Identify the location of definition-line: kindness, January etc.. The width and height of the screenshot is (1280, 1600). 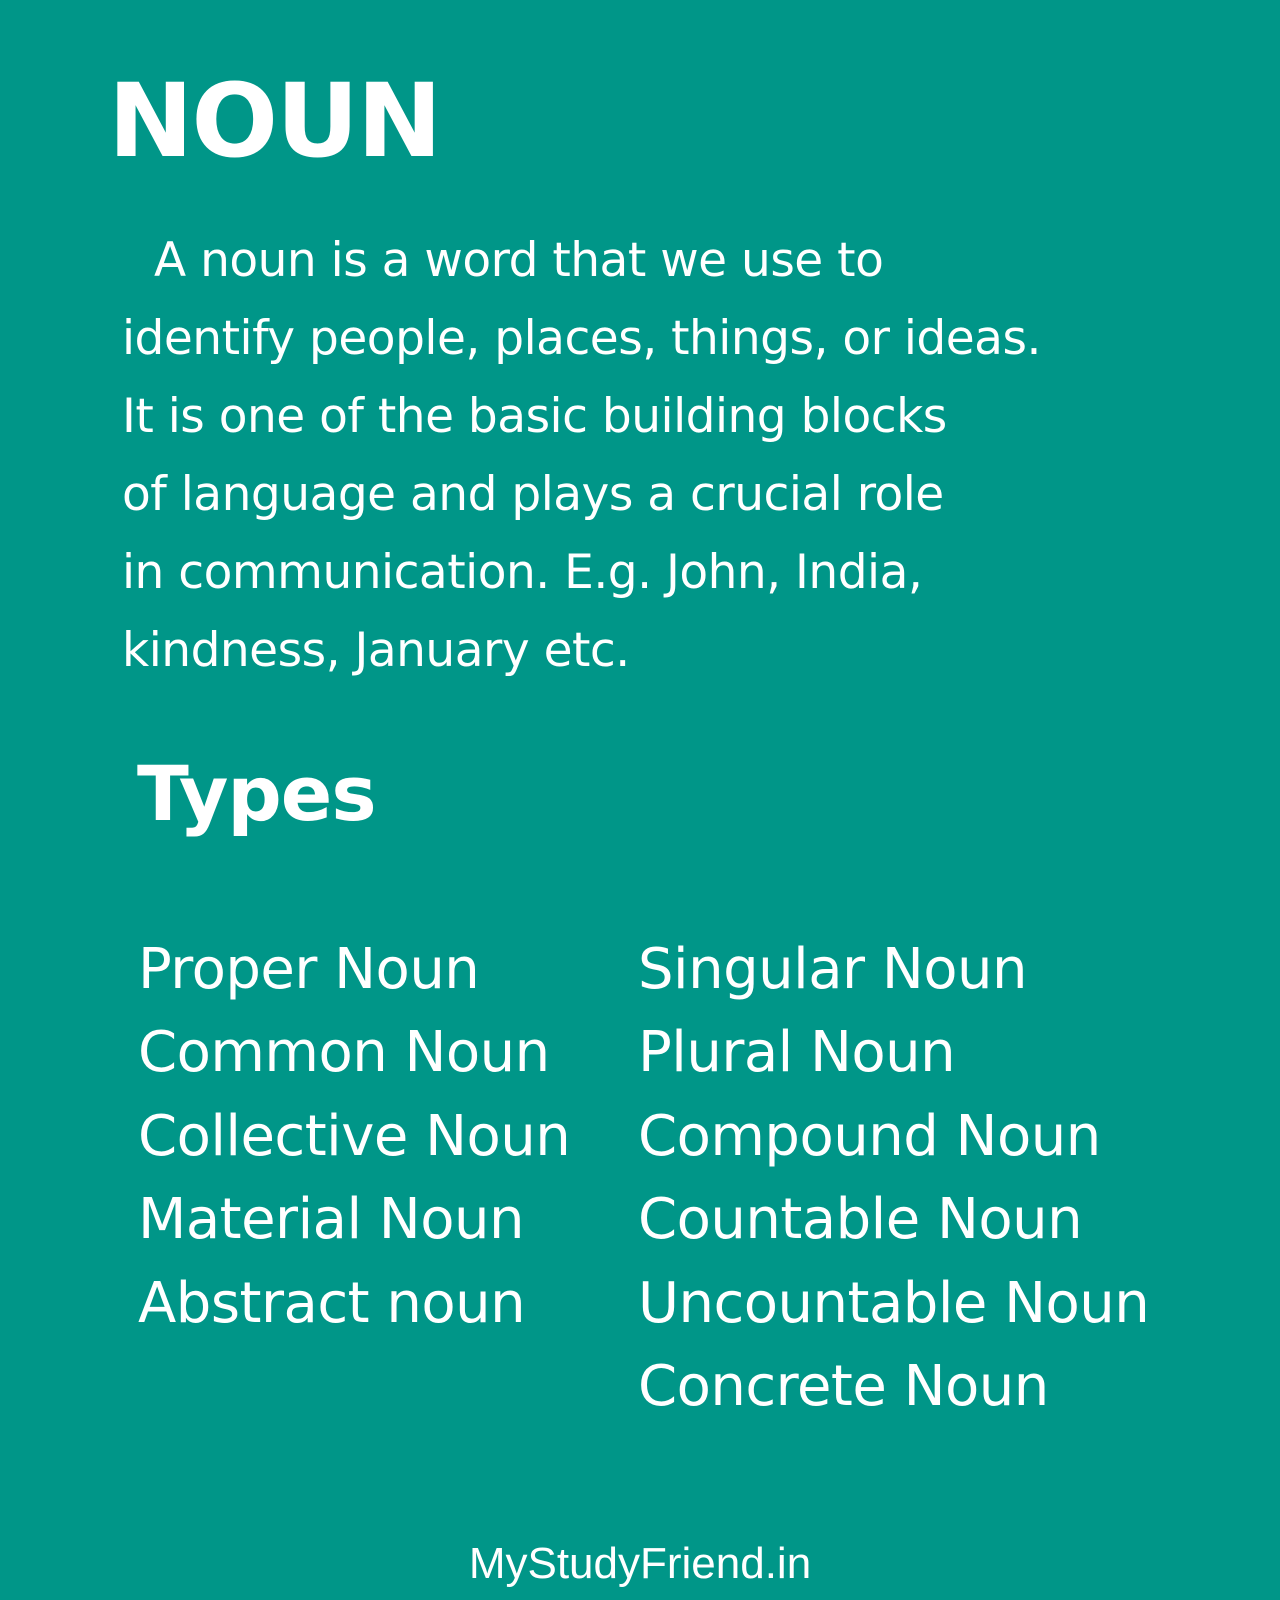
(376, 650).